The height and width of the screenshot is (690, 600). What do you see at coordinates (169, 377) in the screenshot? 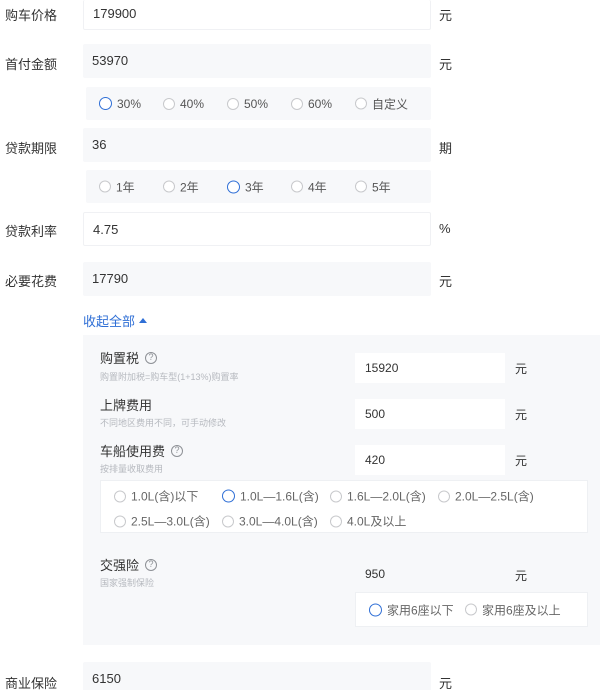
I see `purchase-tax-subtitle: 购置附加税=购车型(1+13%)购置率` at bounding box center [169, 377].